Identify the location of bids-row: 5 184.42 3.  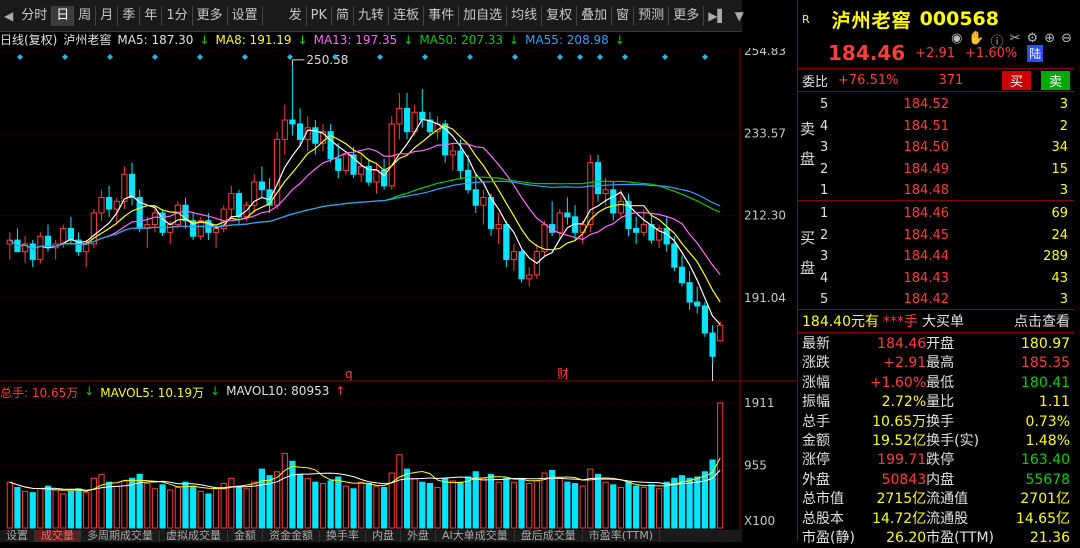
(944, 300).